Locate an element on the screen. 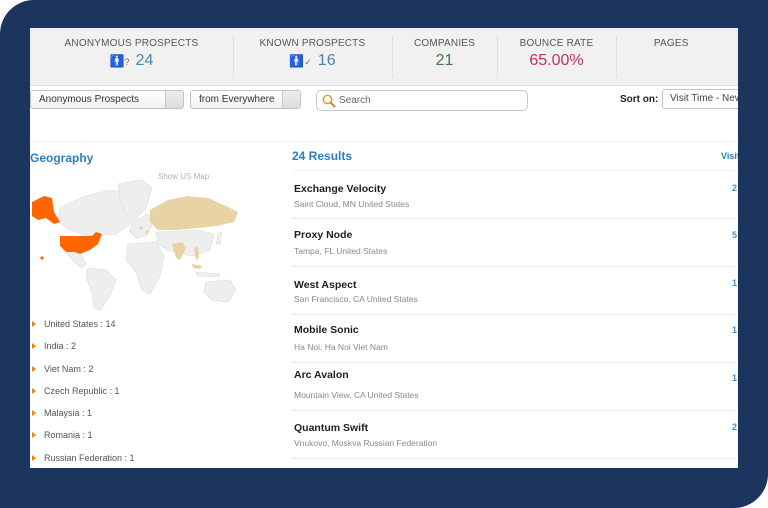 This screenshot has height=508, width=768. result-name: Mobile Sonic is located at coordinates (326, 330).